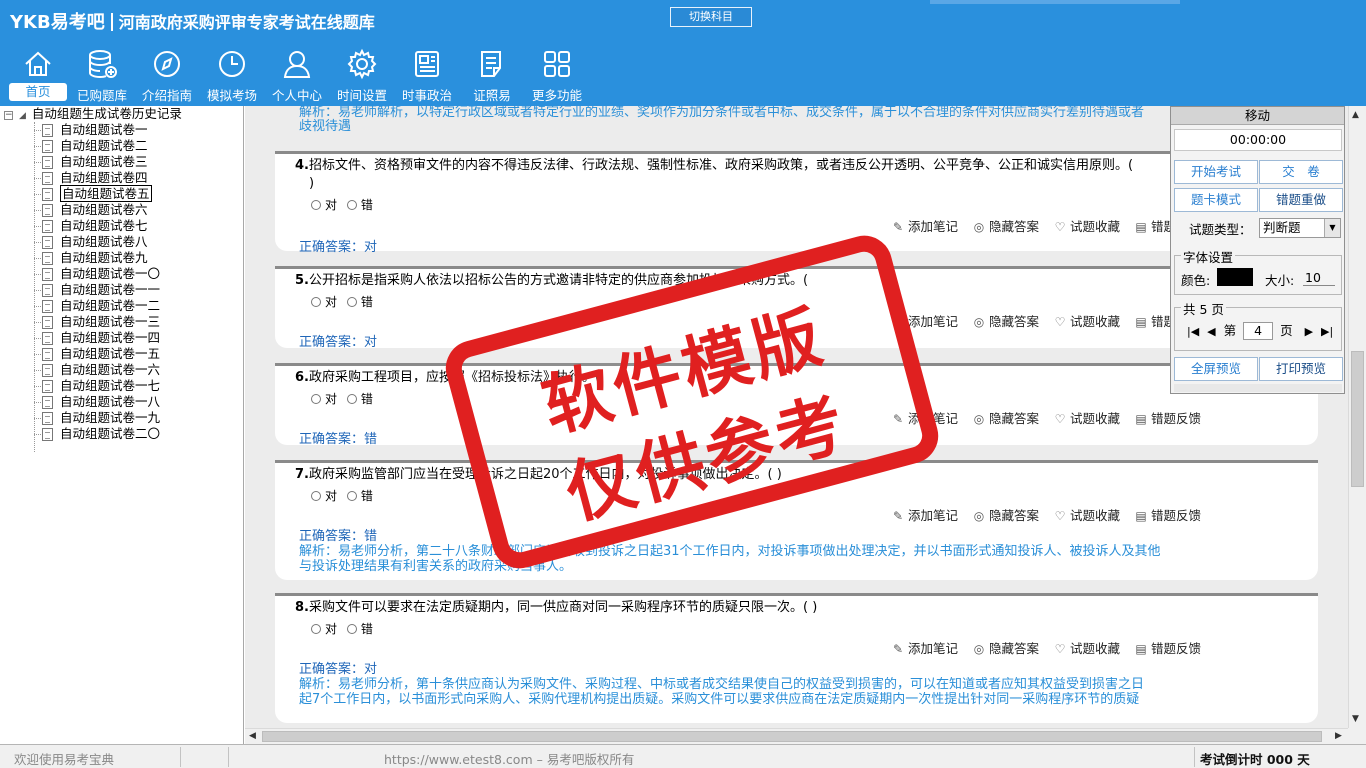  Describe the element at coordinates (1338, 736) in the screenshot. I see `scroll-right-icon: ▶` at that location.